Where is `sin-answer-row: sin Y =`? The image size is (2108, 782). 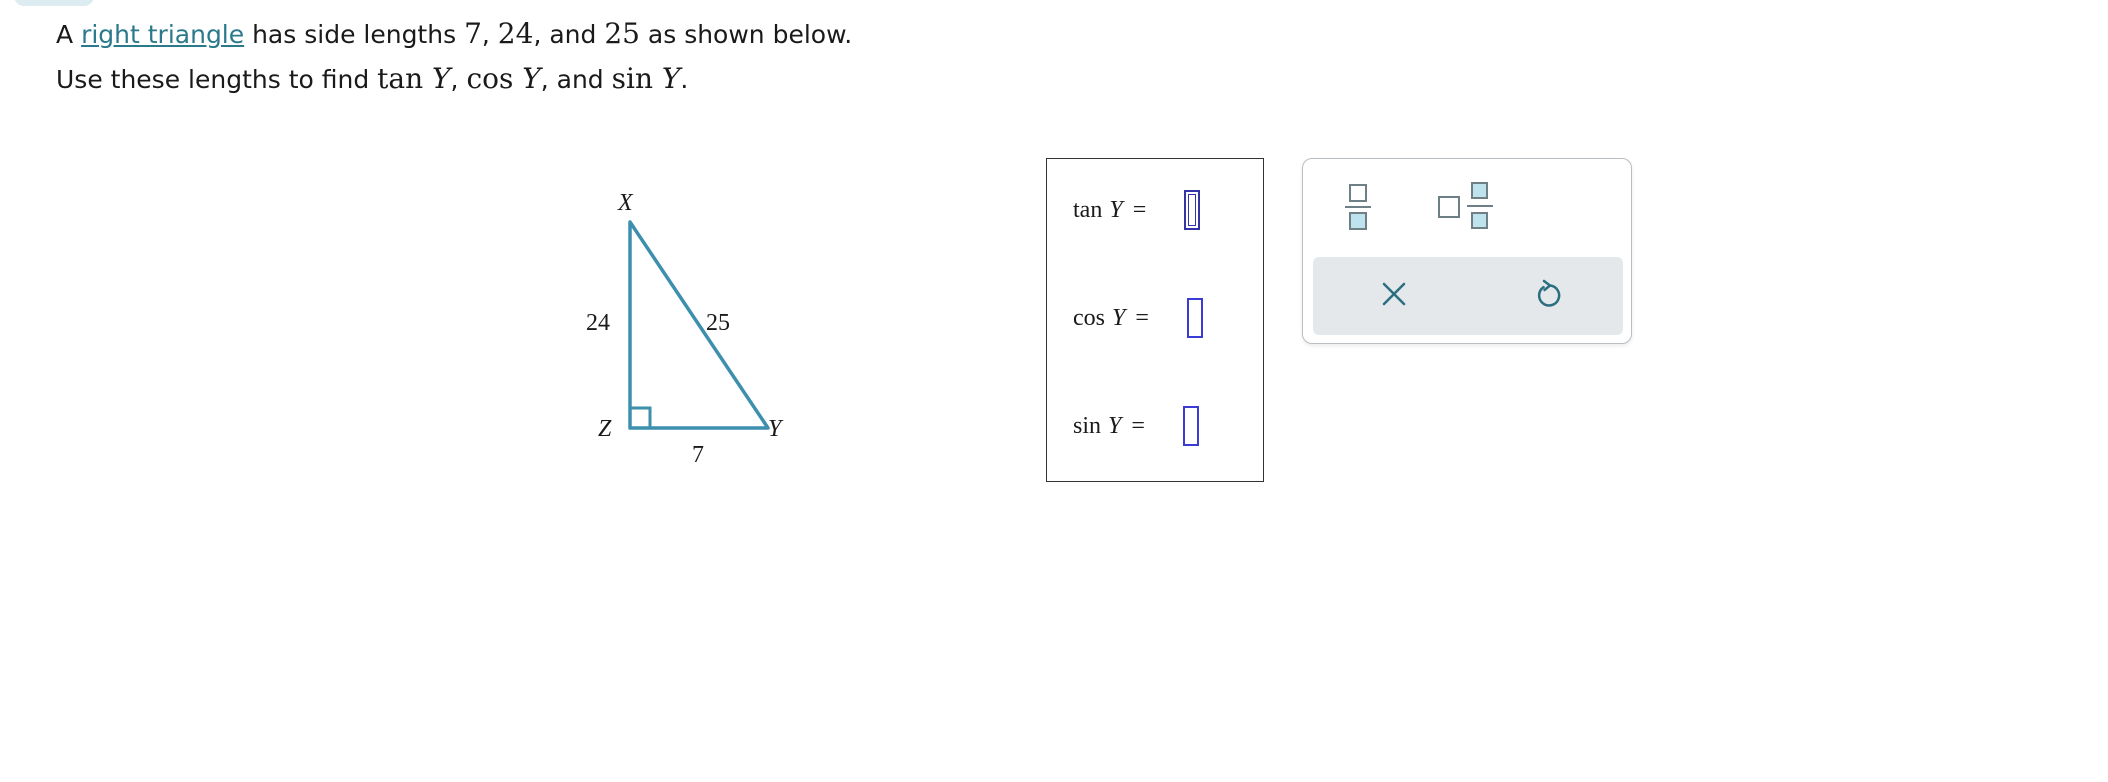 sin-answer-row: sin Y = is located at coordinates (1136, 426).